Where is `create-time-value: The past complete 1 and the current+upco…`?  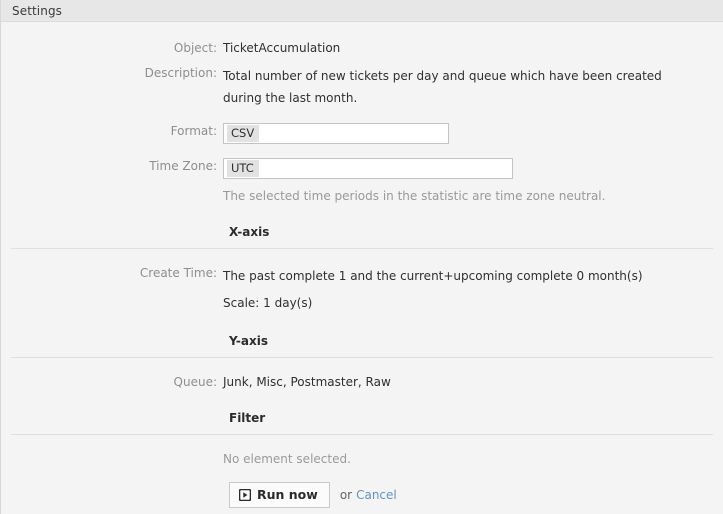 create-time-value: The past complete 1 and the current+upco… is located at coordinates (468, 289).